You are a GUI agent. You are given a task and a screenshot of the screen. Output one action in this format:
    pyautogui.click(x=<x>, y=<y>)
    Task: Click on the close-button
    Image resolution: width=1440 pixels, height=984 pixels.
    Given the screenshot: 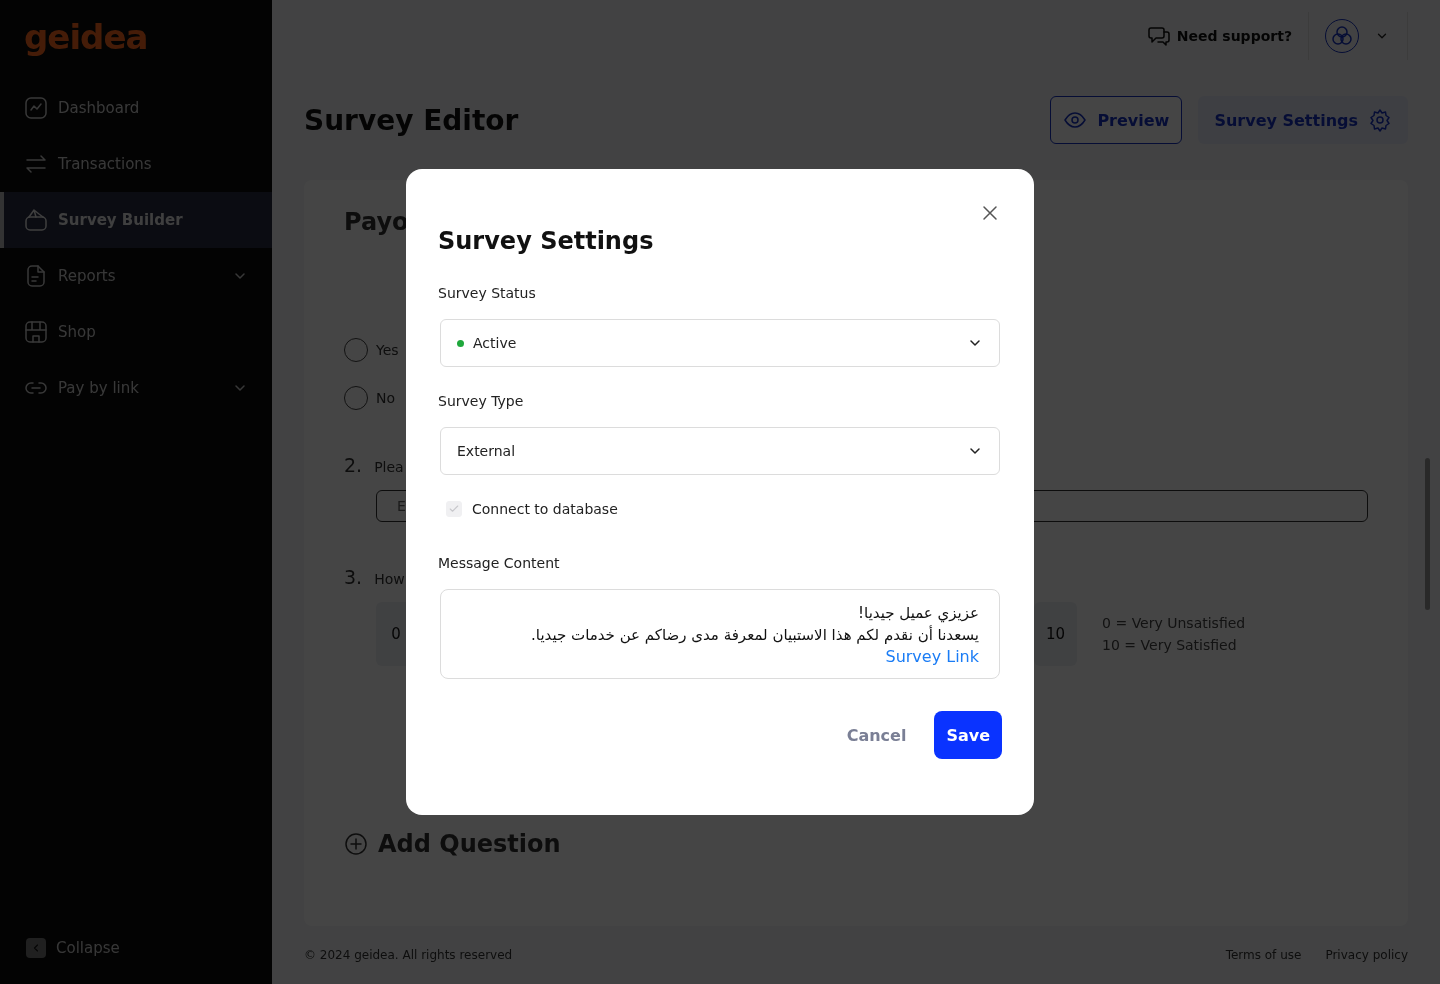 What is the action you would take?
    pyautogui.click(x=990, y=213)
    